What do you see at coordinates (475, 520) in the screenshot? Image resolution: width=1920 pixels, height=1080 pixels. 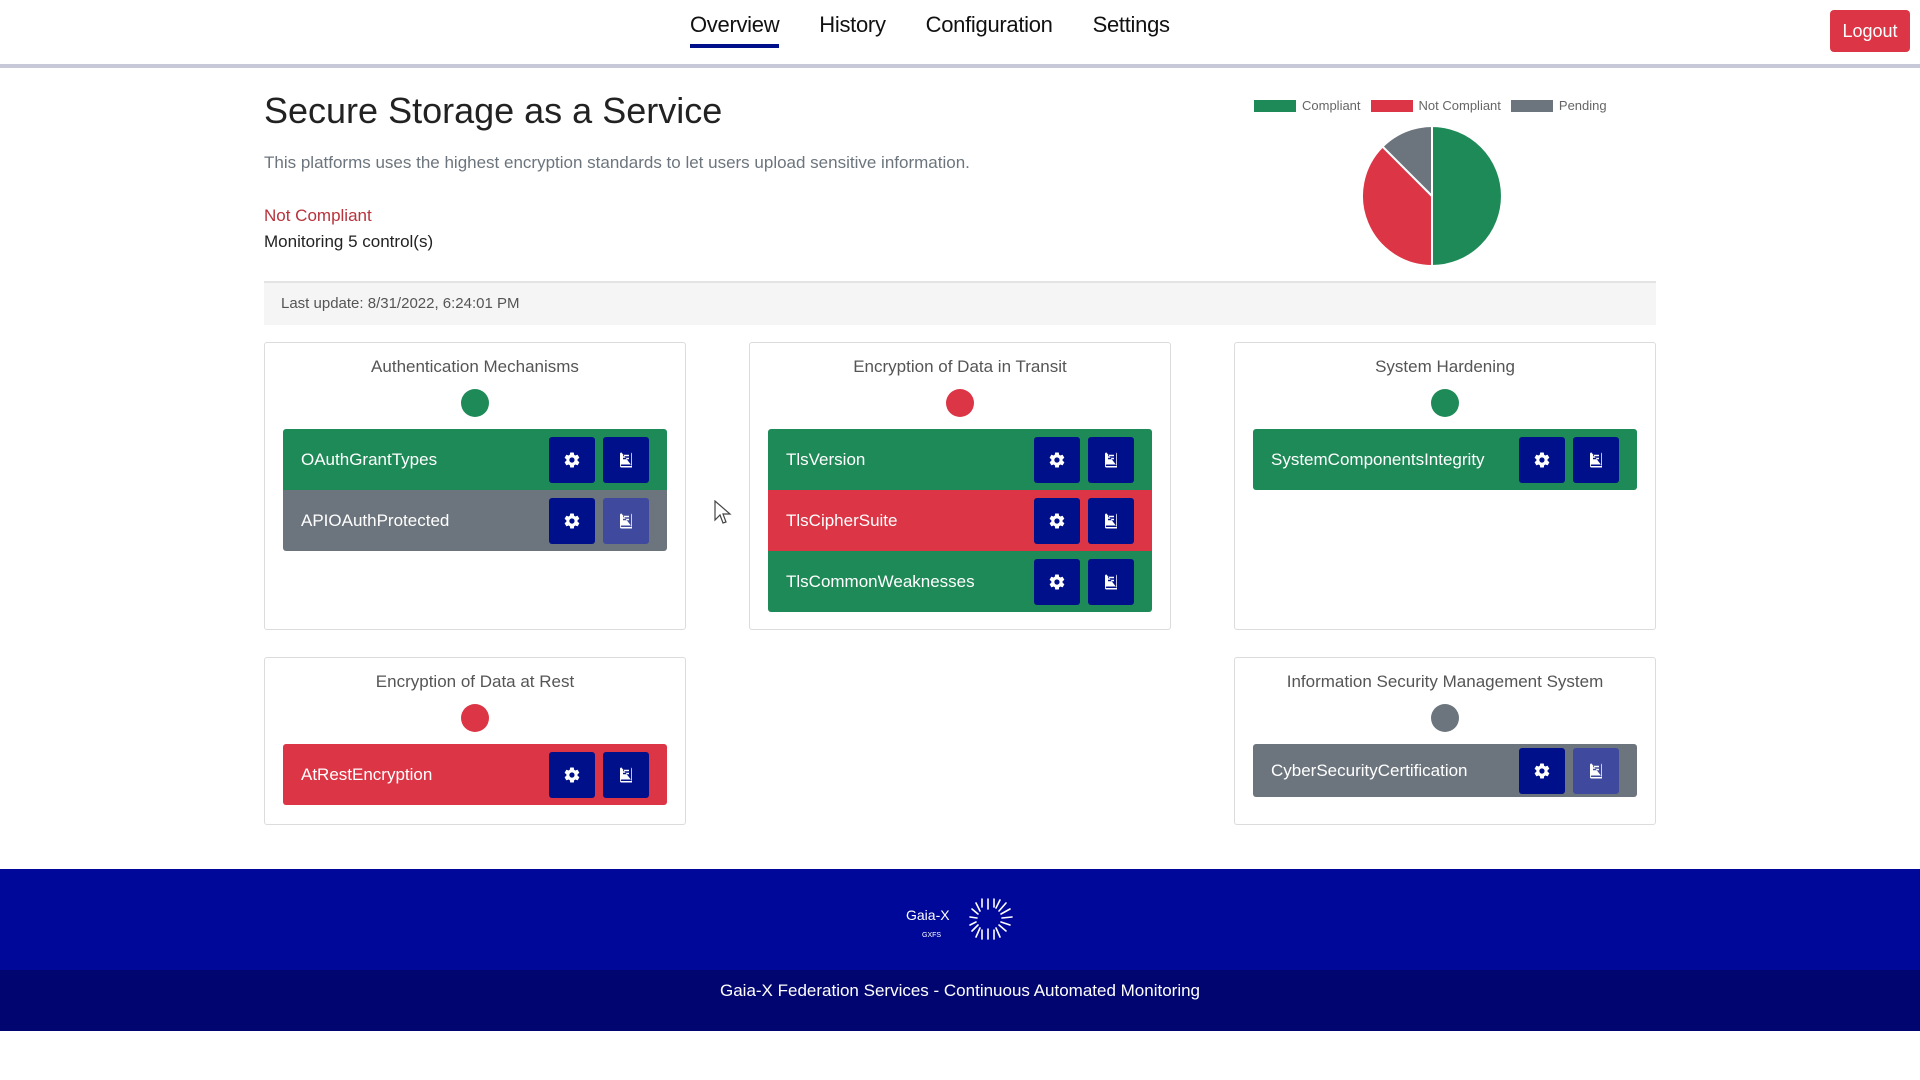 I see `control-row: APIOAuthProtected` at bounding box center [475, 520].